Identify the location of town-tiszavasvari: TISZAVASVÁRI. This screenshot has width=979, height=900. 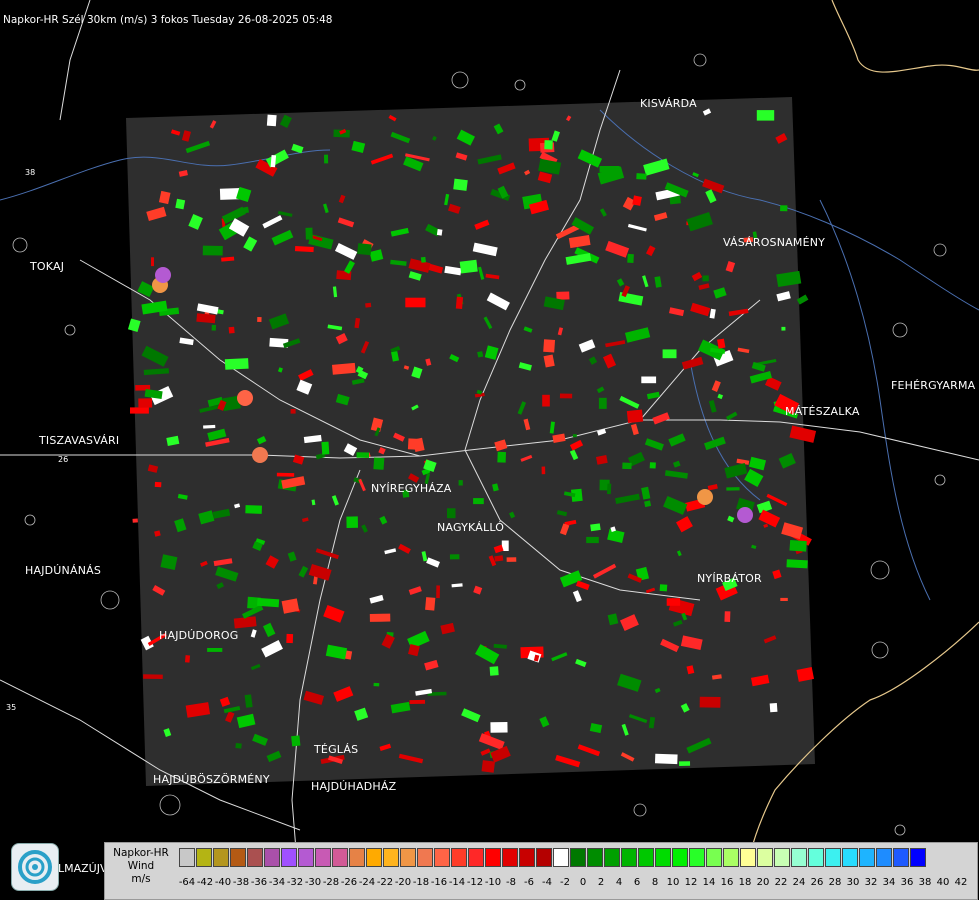
(79, 440).